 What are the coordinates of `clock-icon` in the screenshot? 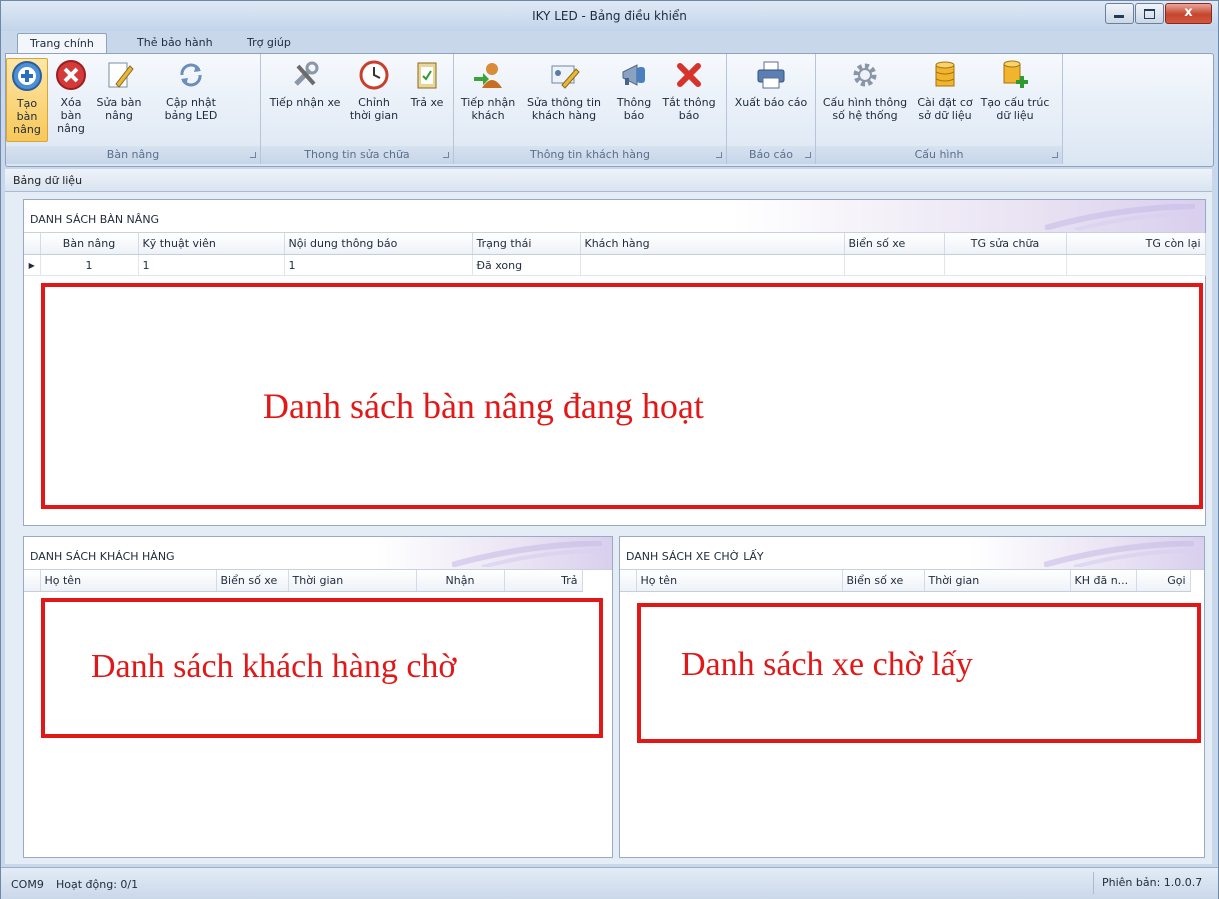 It's located at (374, 75).